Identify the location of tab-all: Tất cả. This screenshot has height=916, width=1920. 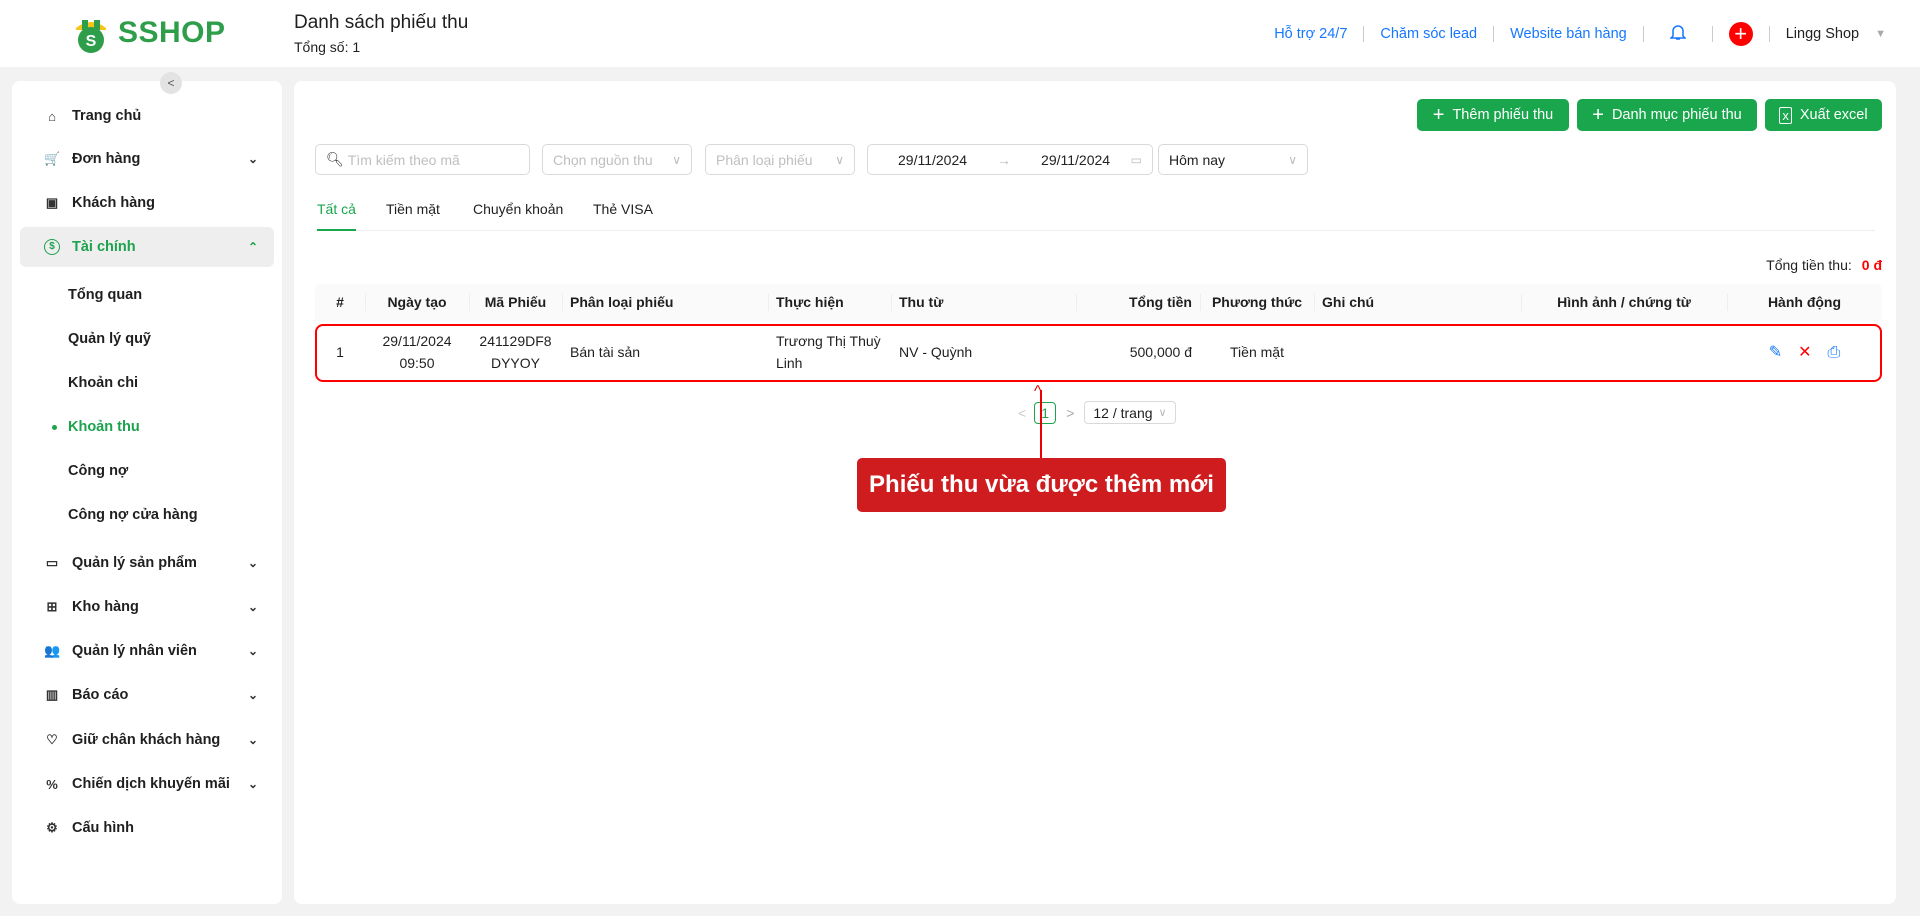
(336, 216).